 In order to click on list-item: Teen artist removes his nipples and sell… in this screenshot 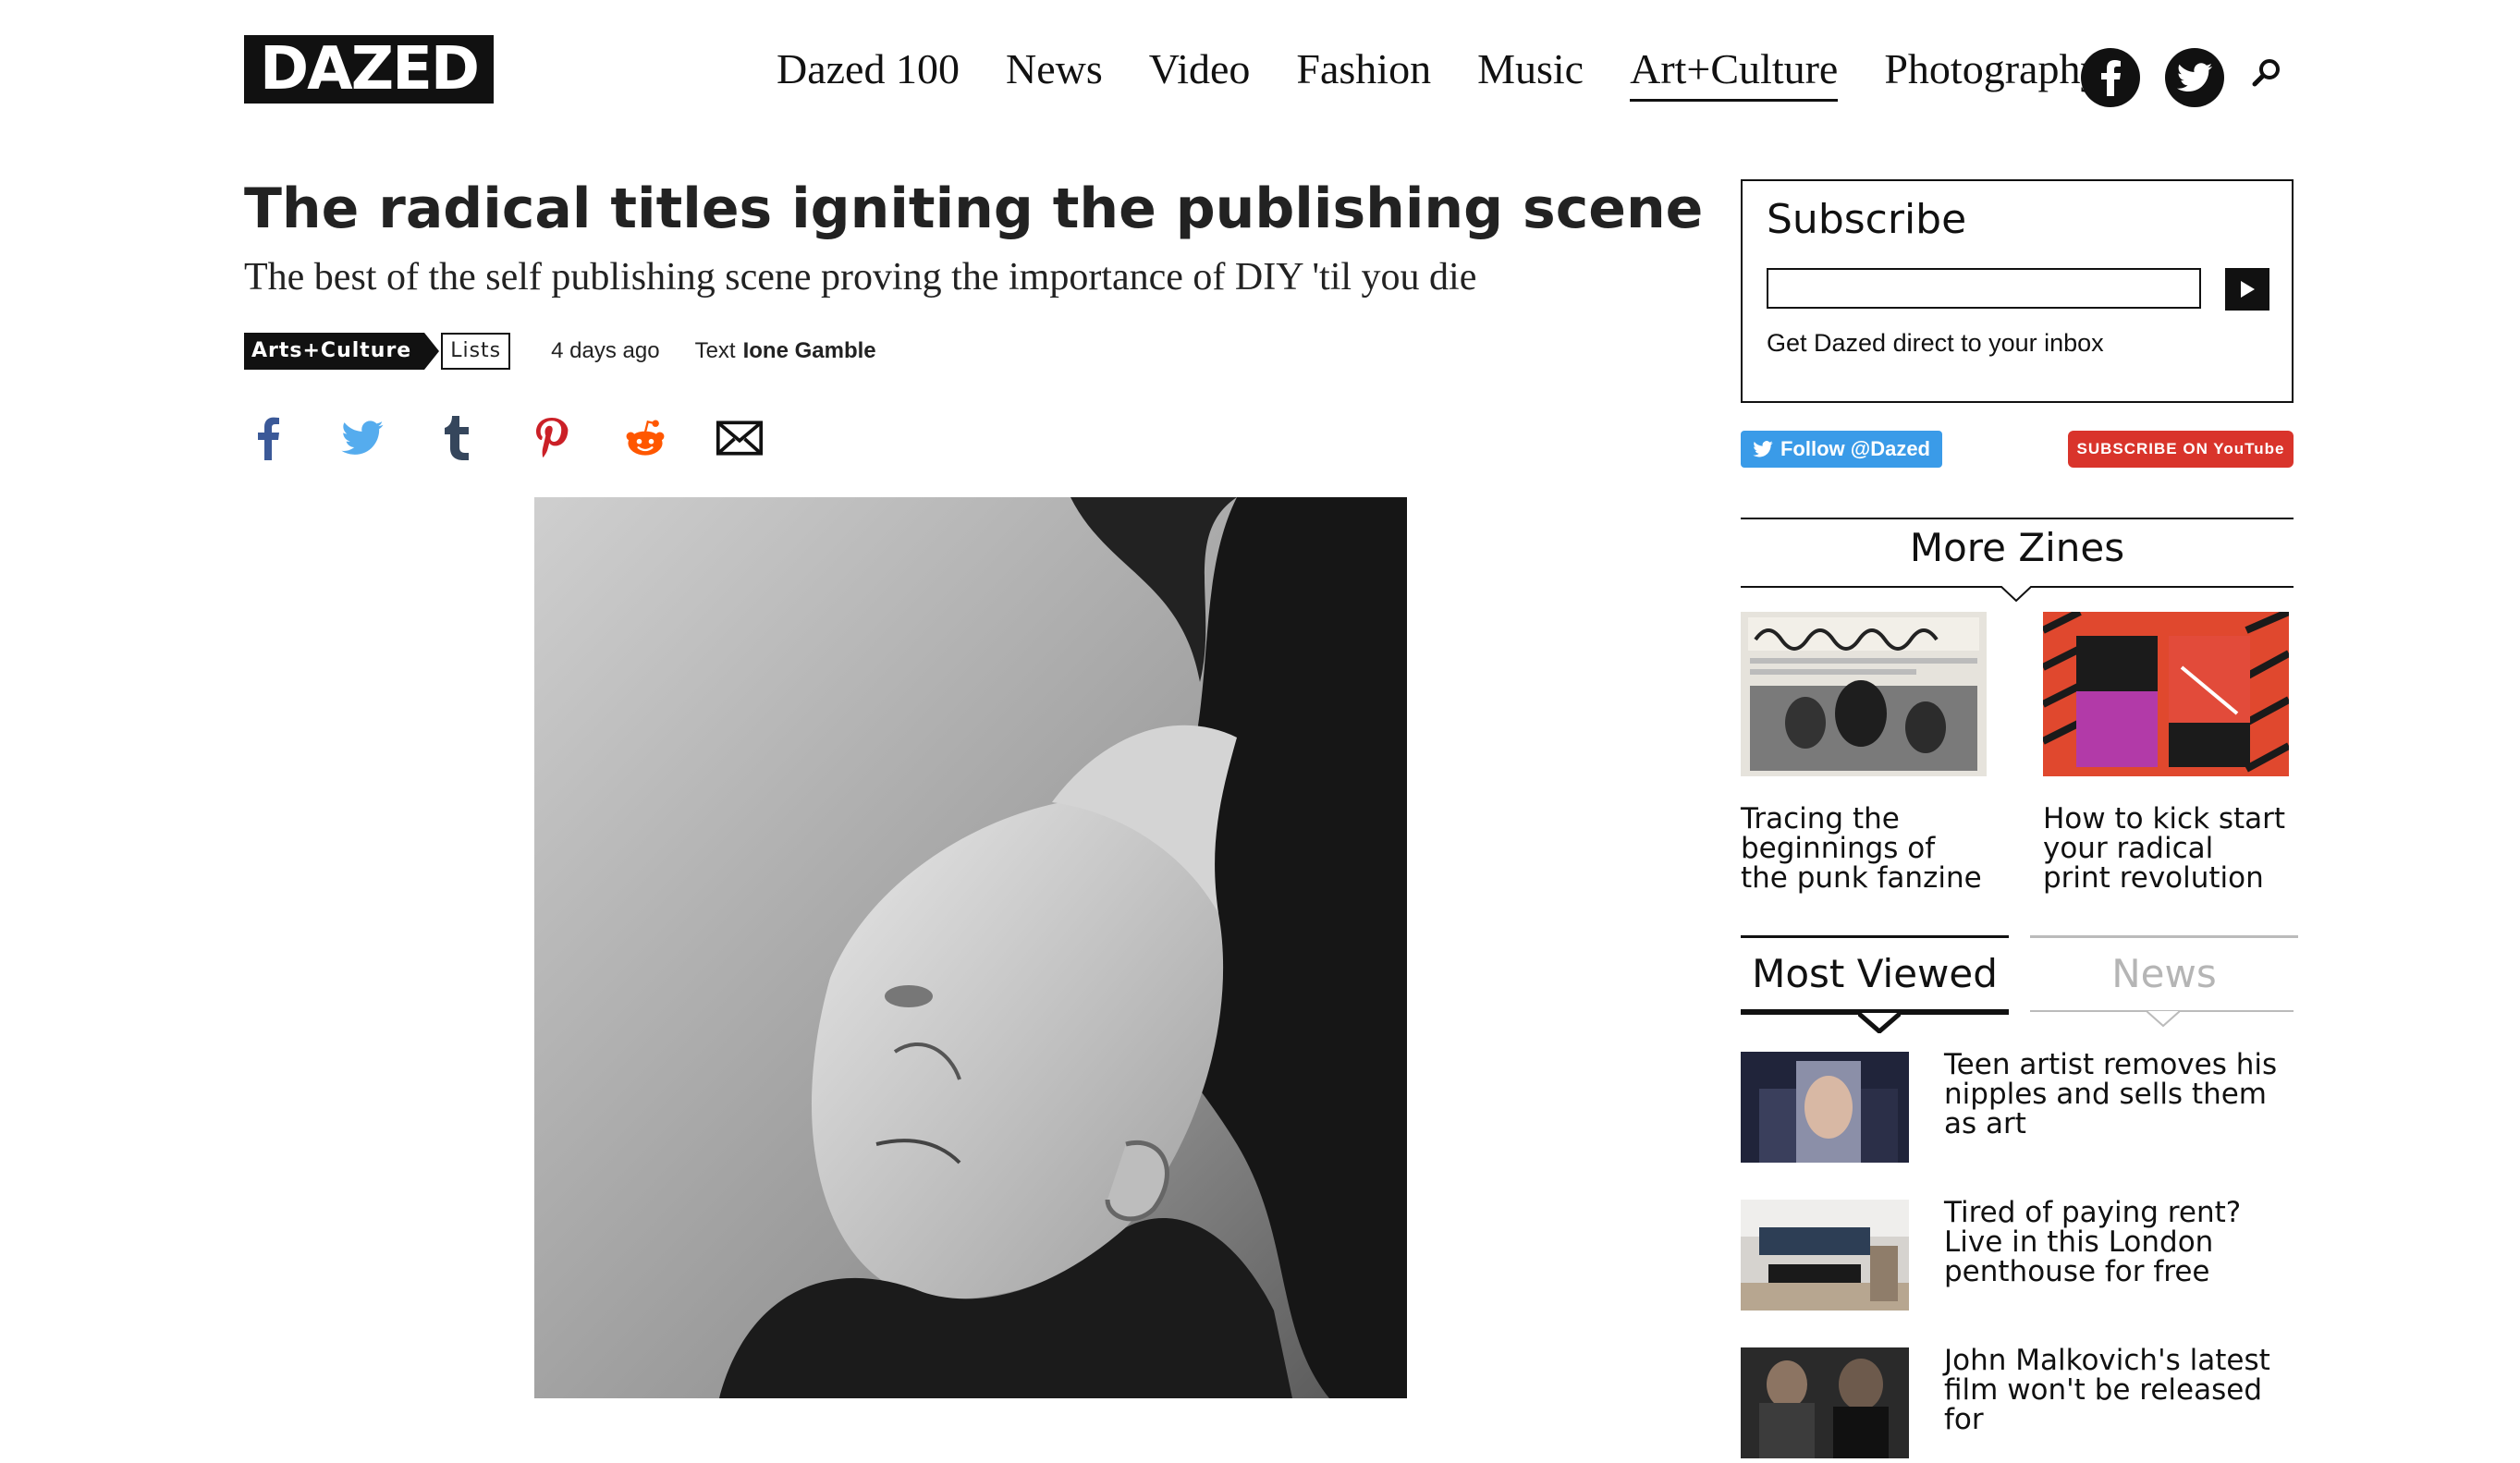, I will do `click(2017, 1106)`.